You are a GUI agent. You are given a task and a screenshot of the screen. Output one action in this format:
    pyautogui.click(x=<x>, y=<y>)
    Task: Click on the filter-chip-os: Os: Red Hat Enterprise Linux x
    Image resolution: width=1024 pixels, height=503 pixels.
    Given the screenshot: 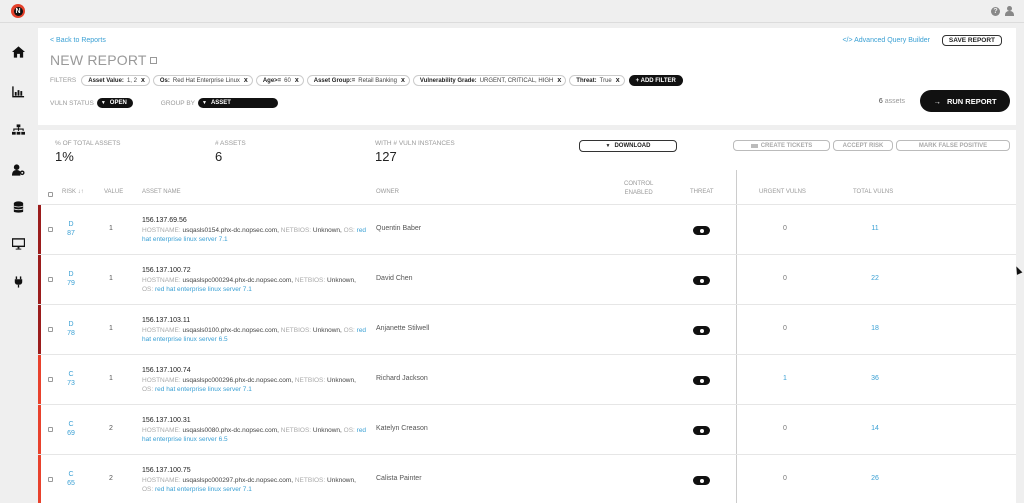 What is the action you would take?
    pyautogui.click(x=202, y=80)
    